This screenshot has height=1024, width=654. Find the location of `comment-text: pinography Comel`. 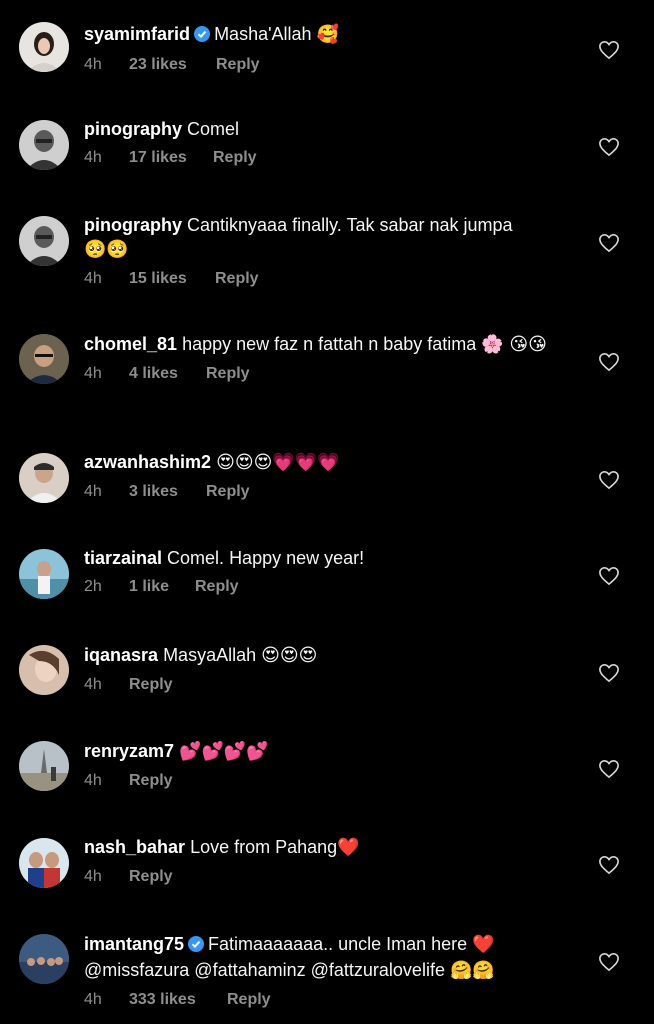

comment-text: pinography Comel is located at coordinates (324, 129).